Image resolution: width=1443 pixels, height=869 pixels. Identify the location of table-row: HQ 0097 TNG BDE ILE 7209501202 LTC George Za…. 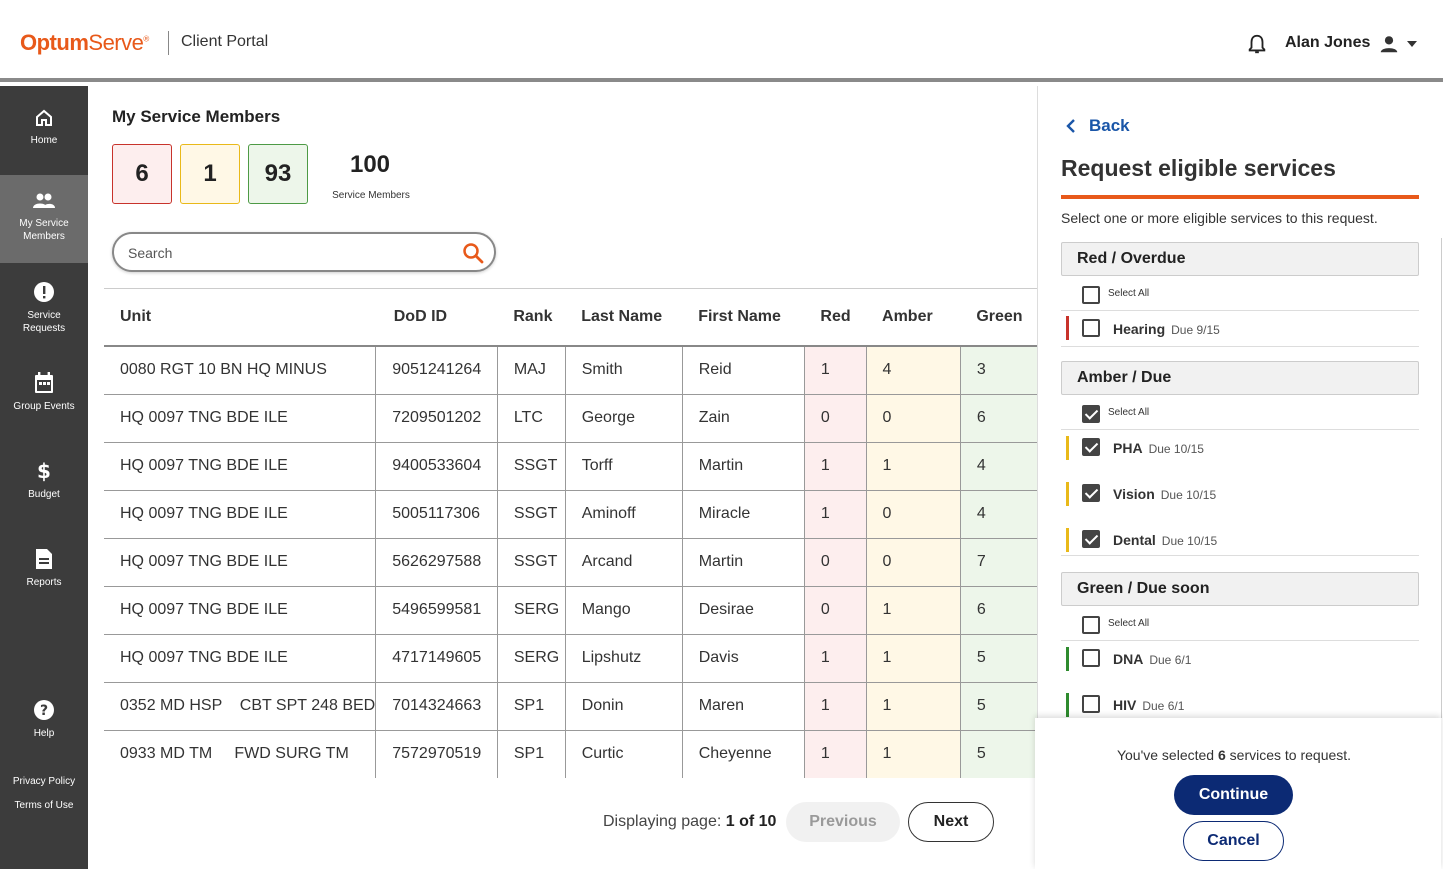
(570, 418).